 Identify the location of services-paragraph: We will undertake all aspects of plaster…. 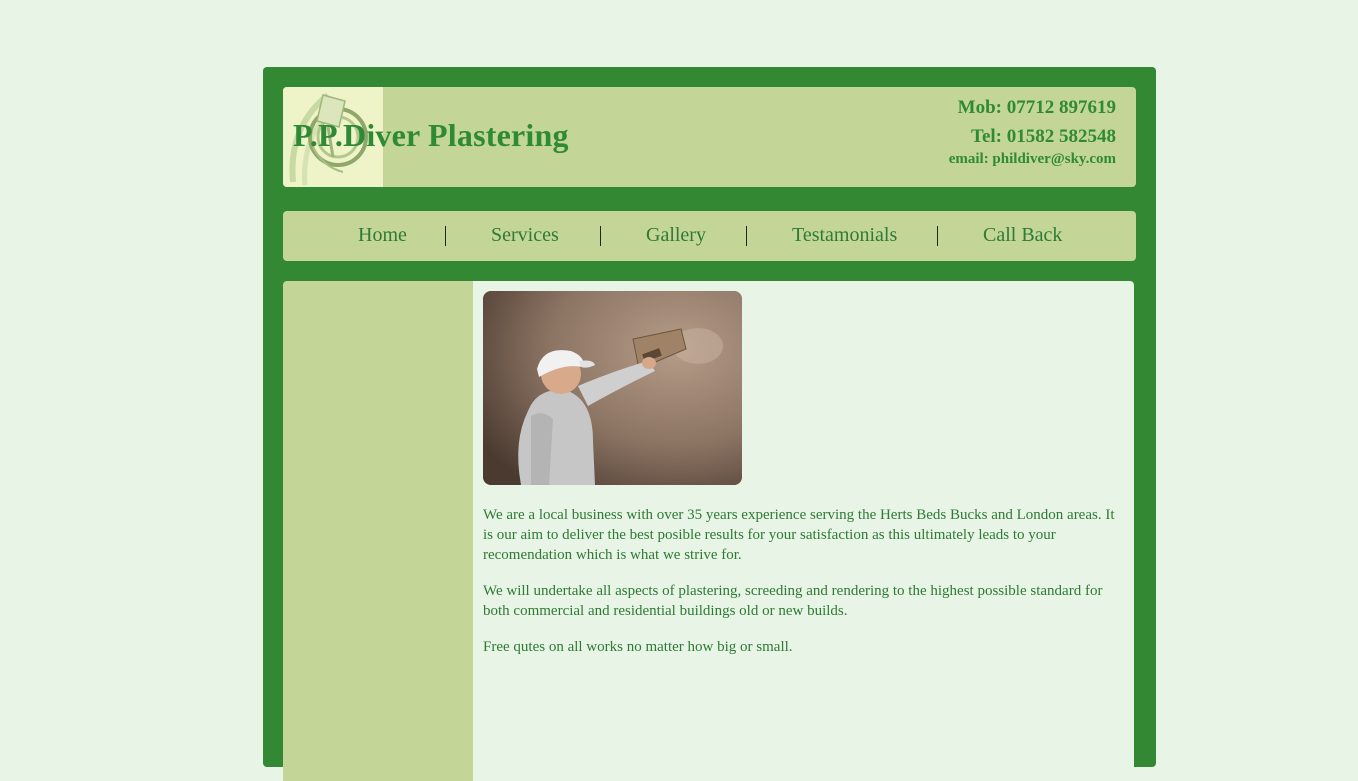
(793, 601).